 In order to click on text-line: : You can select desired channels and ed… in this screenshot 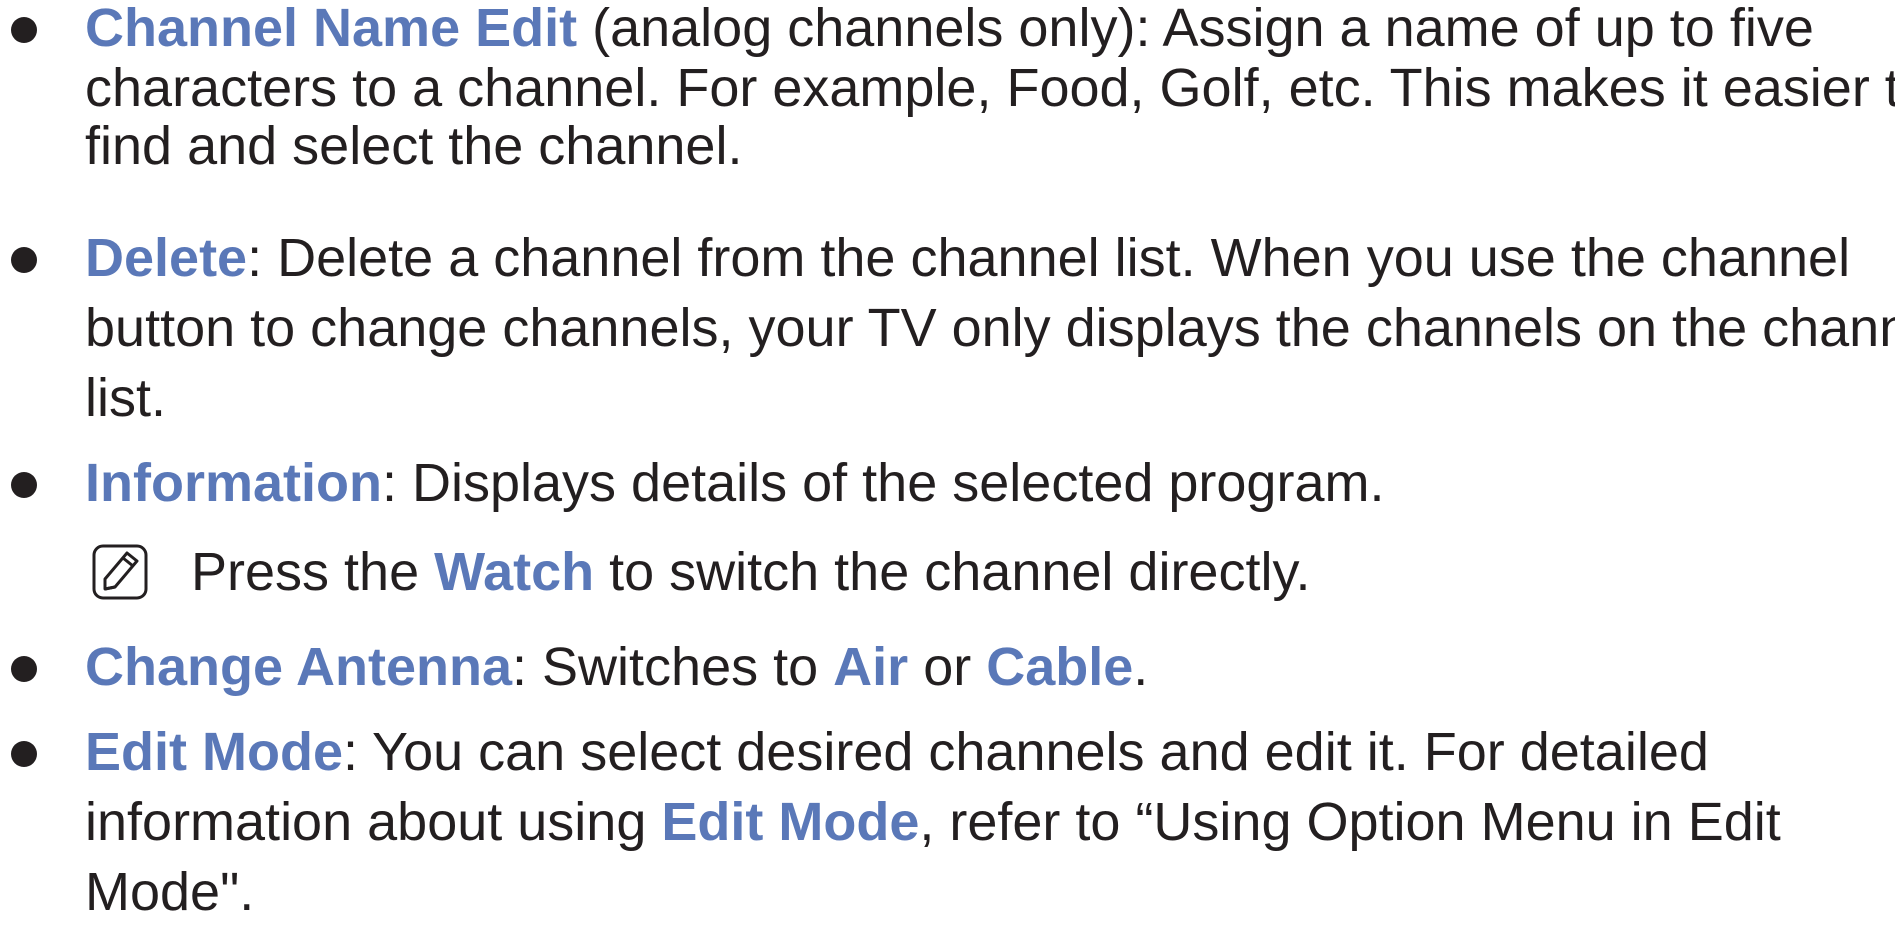, I will do `click(1025, 752)`.